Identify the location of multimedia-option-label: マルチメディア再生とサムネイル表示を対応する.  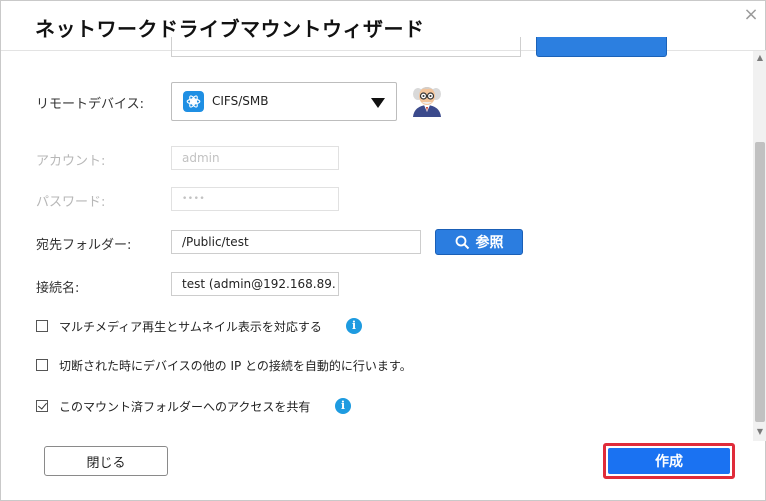
(190, 326).